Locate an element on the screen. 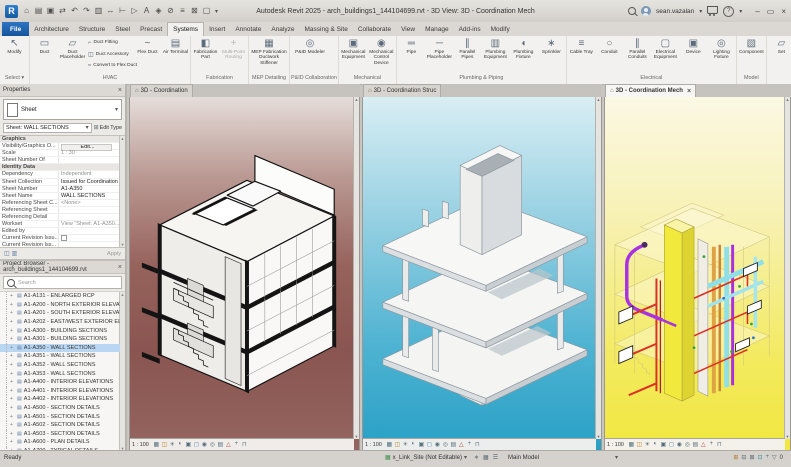 The height and width of the screenshot is (467, 791). ribbon-tab: Collaborate is located at coordinates (374, 29).